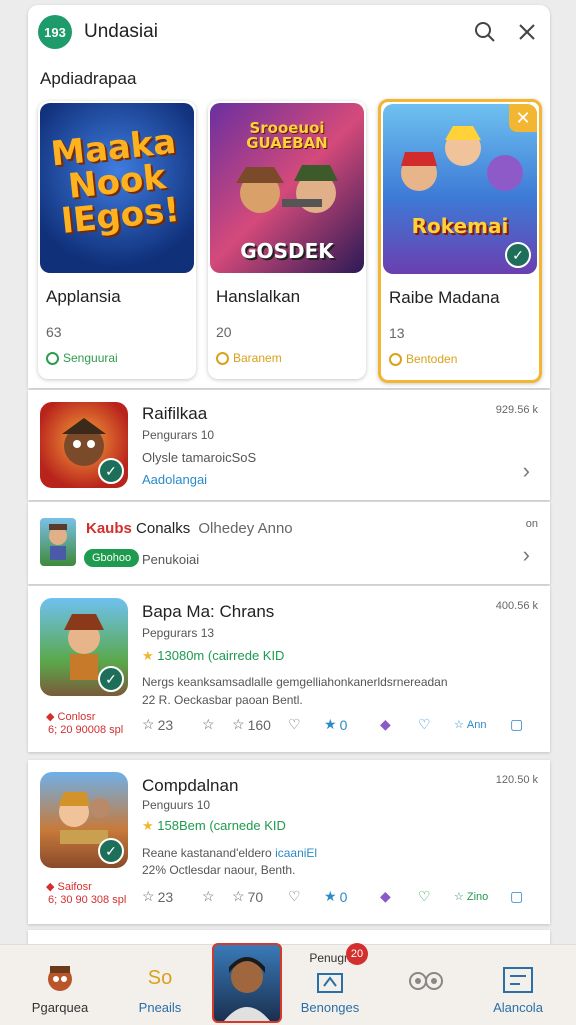 The image size is (576, 1025). I want to click on close-icon: ✕, so click(523, 118).